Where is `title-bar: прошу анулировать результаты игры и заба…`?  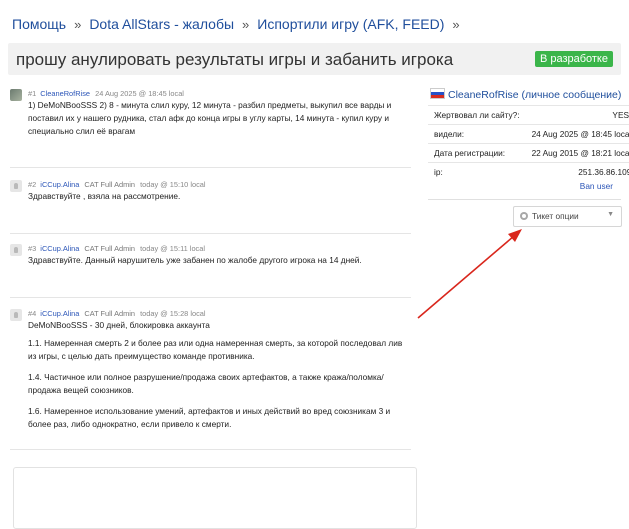 title-bar: прошу анулировать результаты игры и заба… is located at coordinates (314, 59).